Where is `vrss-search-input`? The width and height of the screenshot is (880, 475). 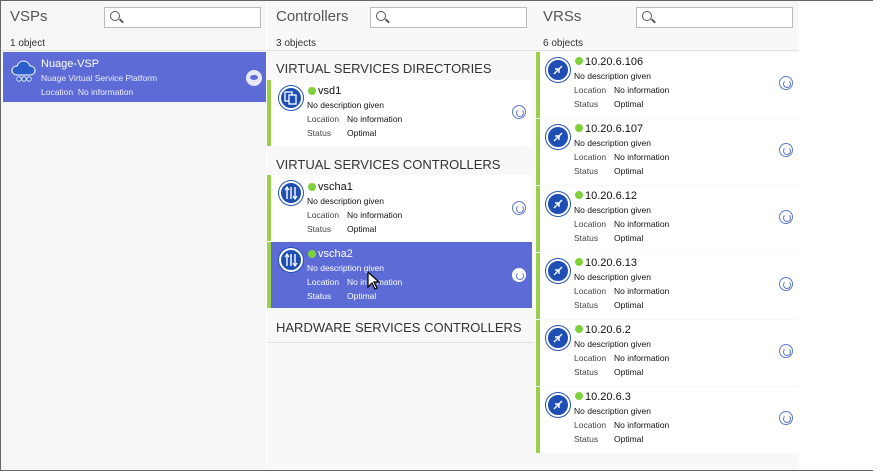 vrss-search-input is located at coordinates (714, 17).